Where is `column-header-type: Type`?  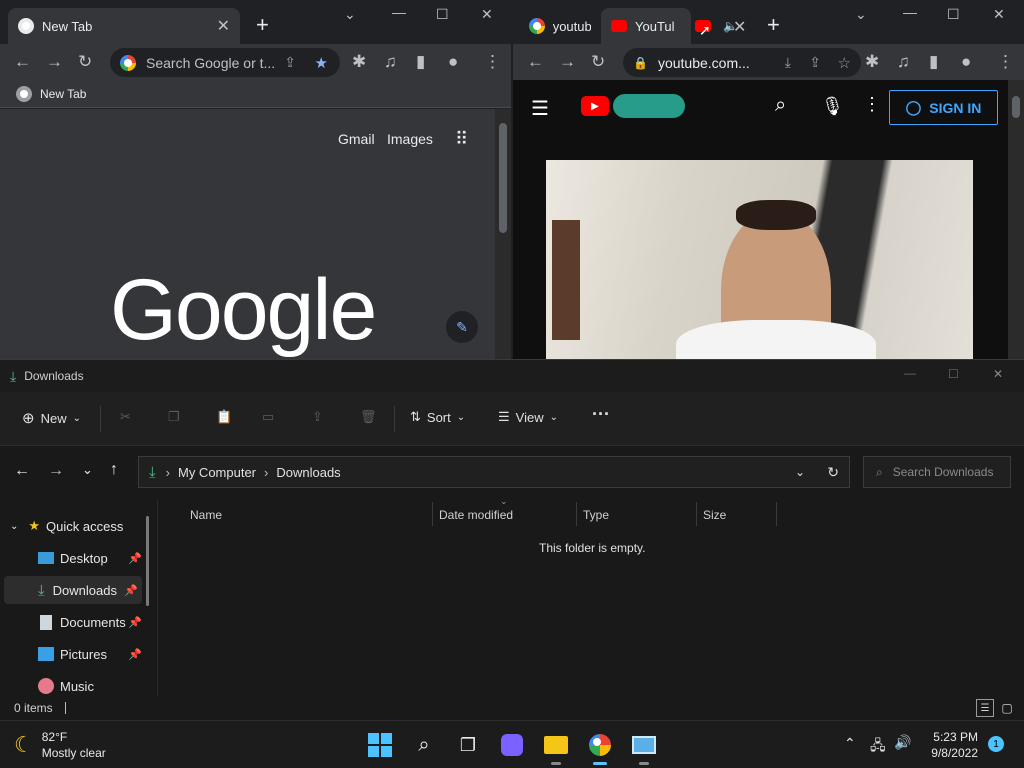
column-header-type: Type is located at coordinates (596, 515).